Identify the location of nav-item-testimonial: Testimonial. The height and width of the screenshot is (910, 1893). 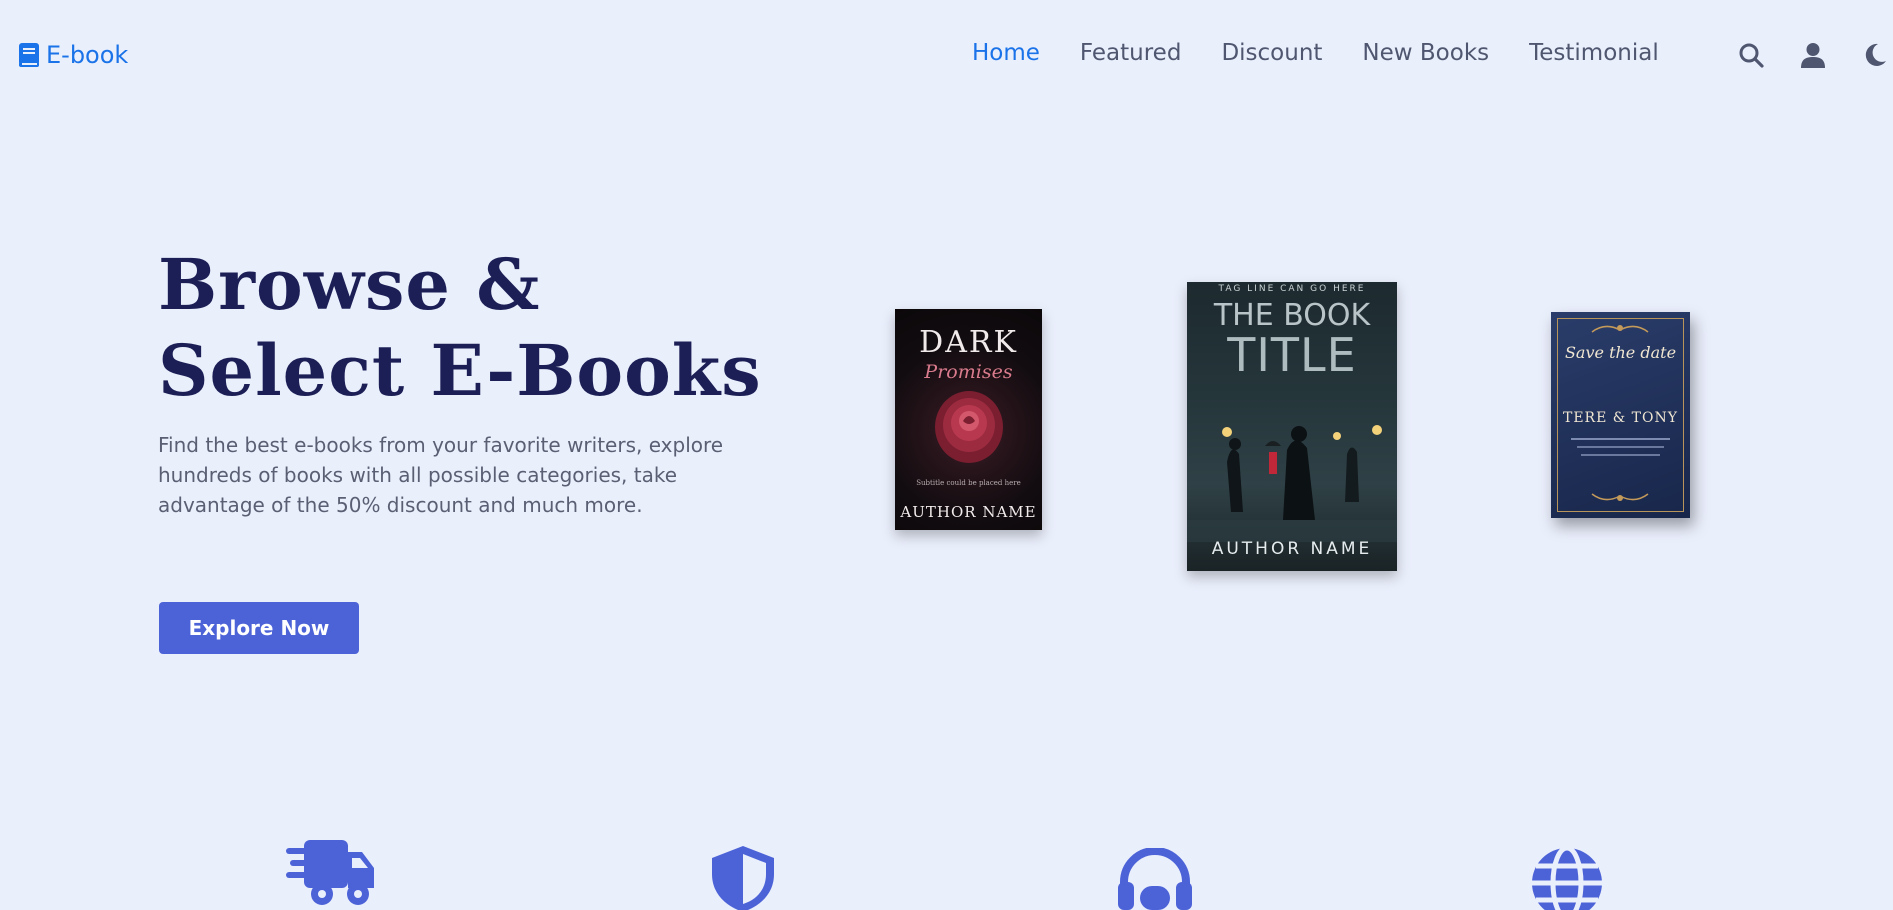
(1594, 53).